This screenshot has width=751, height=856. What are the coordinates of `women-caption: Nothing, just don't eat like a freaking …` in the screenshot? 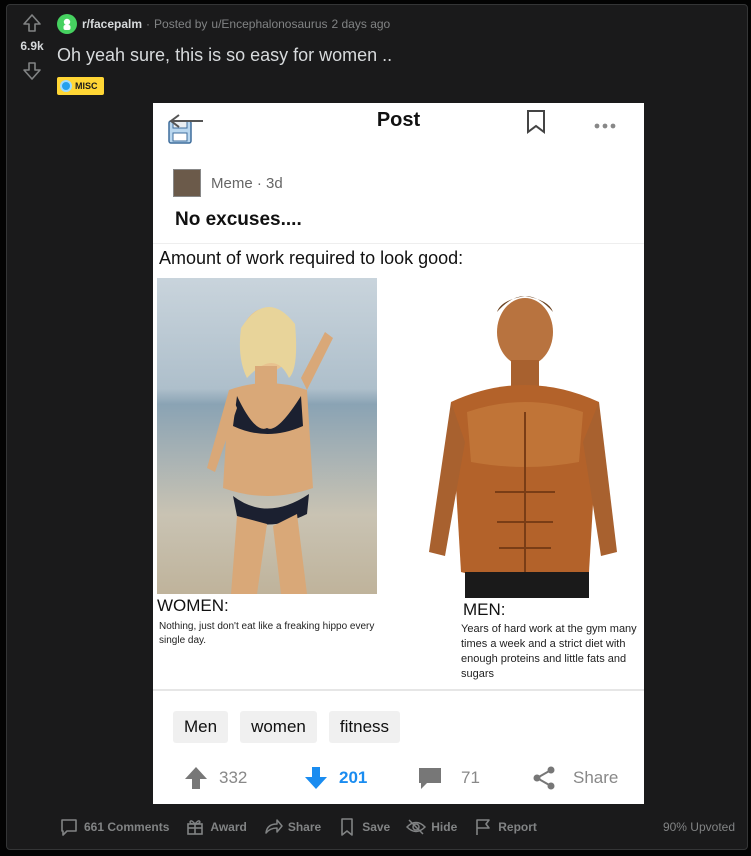 It's located at (267, 633).